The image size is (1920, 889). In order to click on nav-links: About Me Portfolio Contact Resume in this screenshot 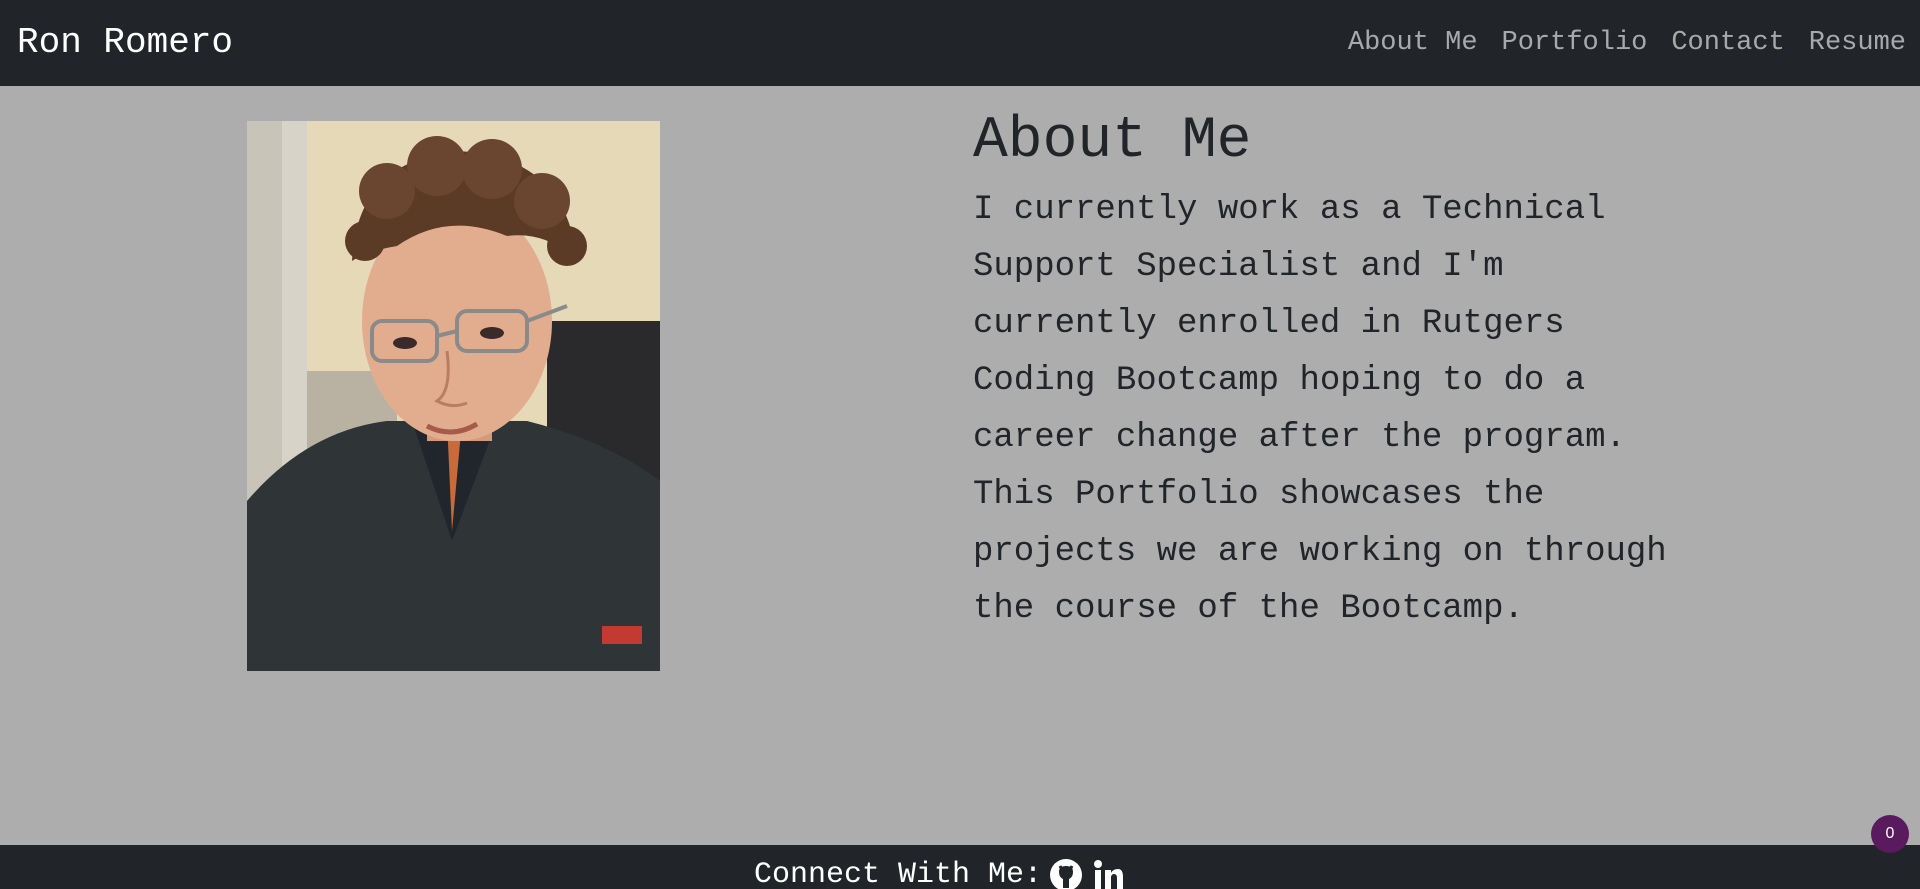, I will do `click(1627, 43)`.